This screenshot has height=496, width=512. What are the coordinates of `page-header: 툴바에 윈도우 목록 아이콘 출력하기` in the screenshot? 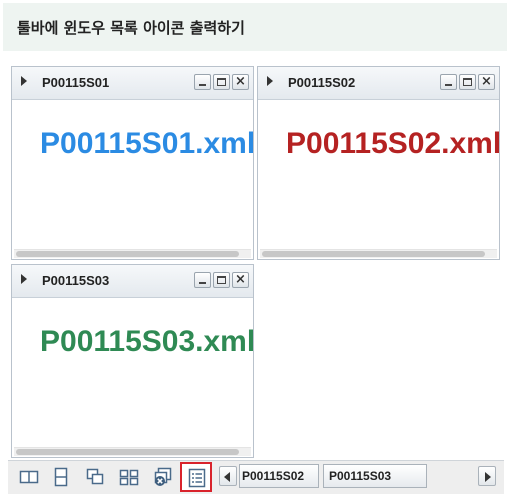 It's located at (255, 27).